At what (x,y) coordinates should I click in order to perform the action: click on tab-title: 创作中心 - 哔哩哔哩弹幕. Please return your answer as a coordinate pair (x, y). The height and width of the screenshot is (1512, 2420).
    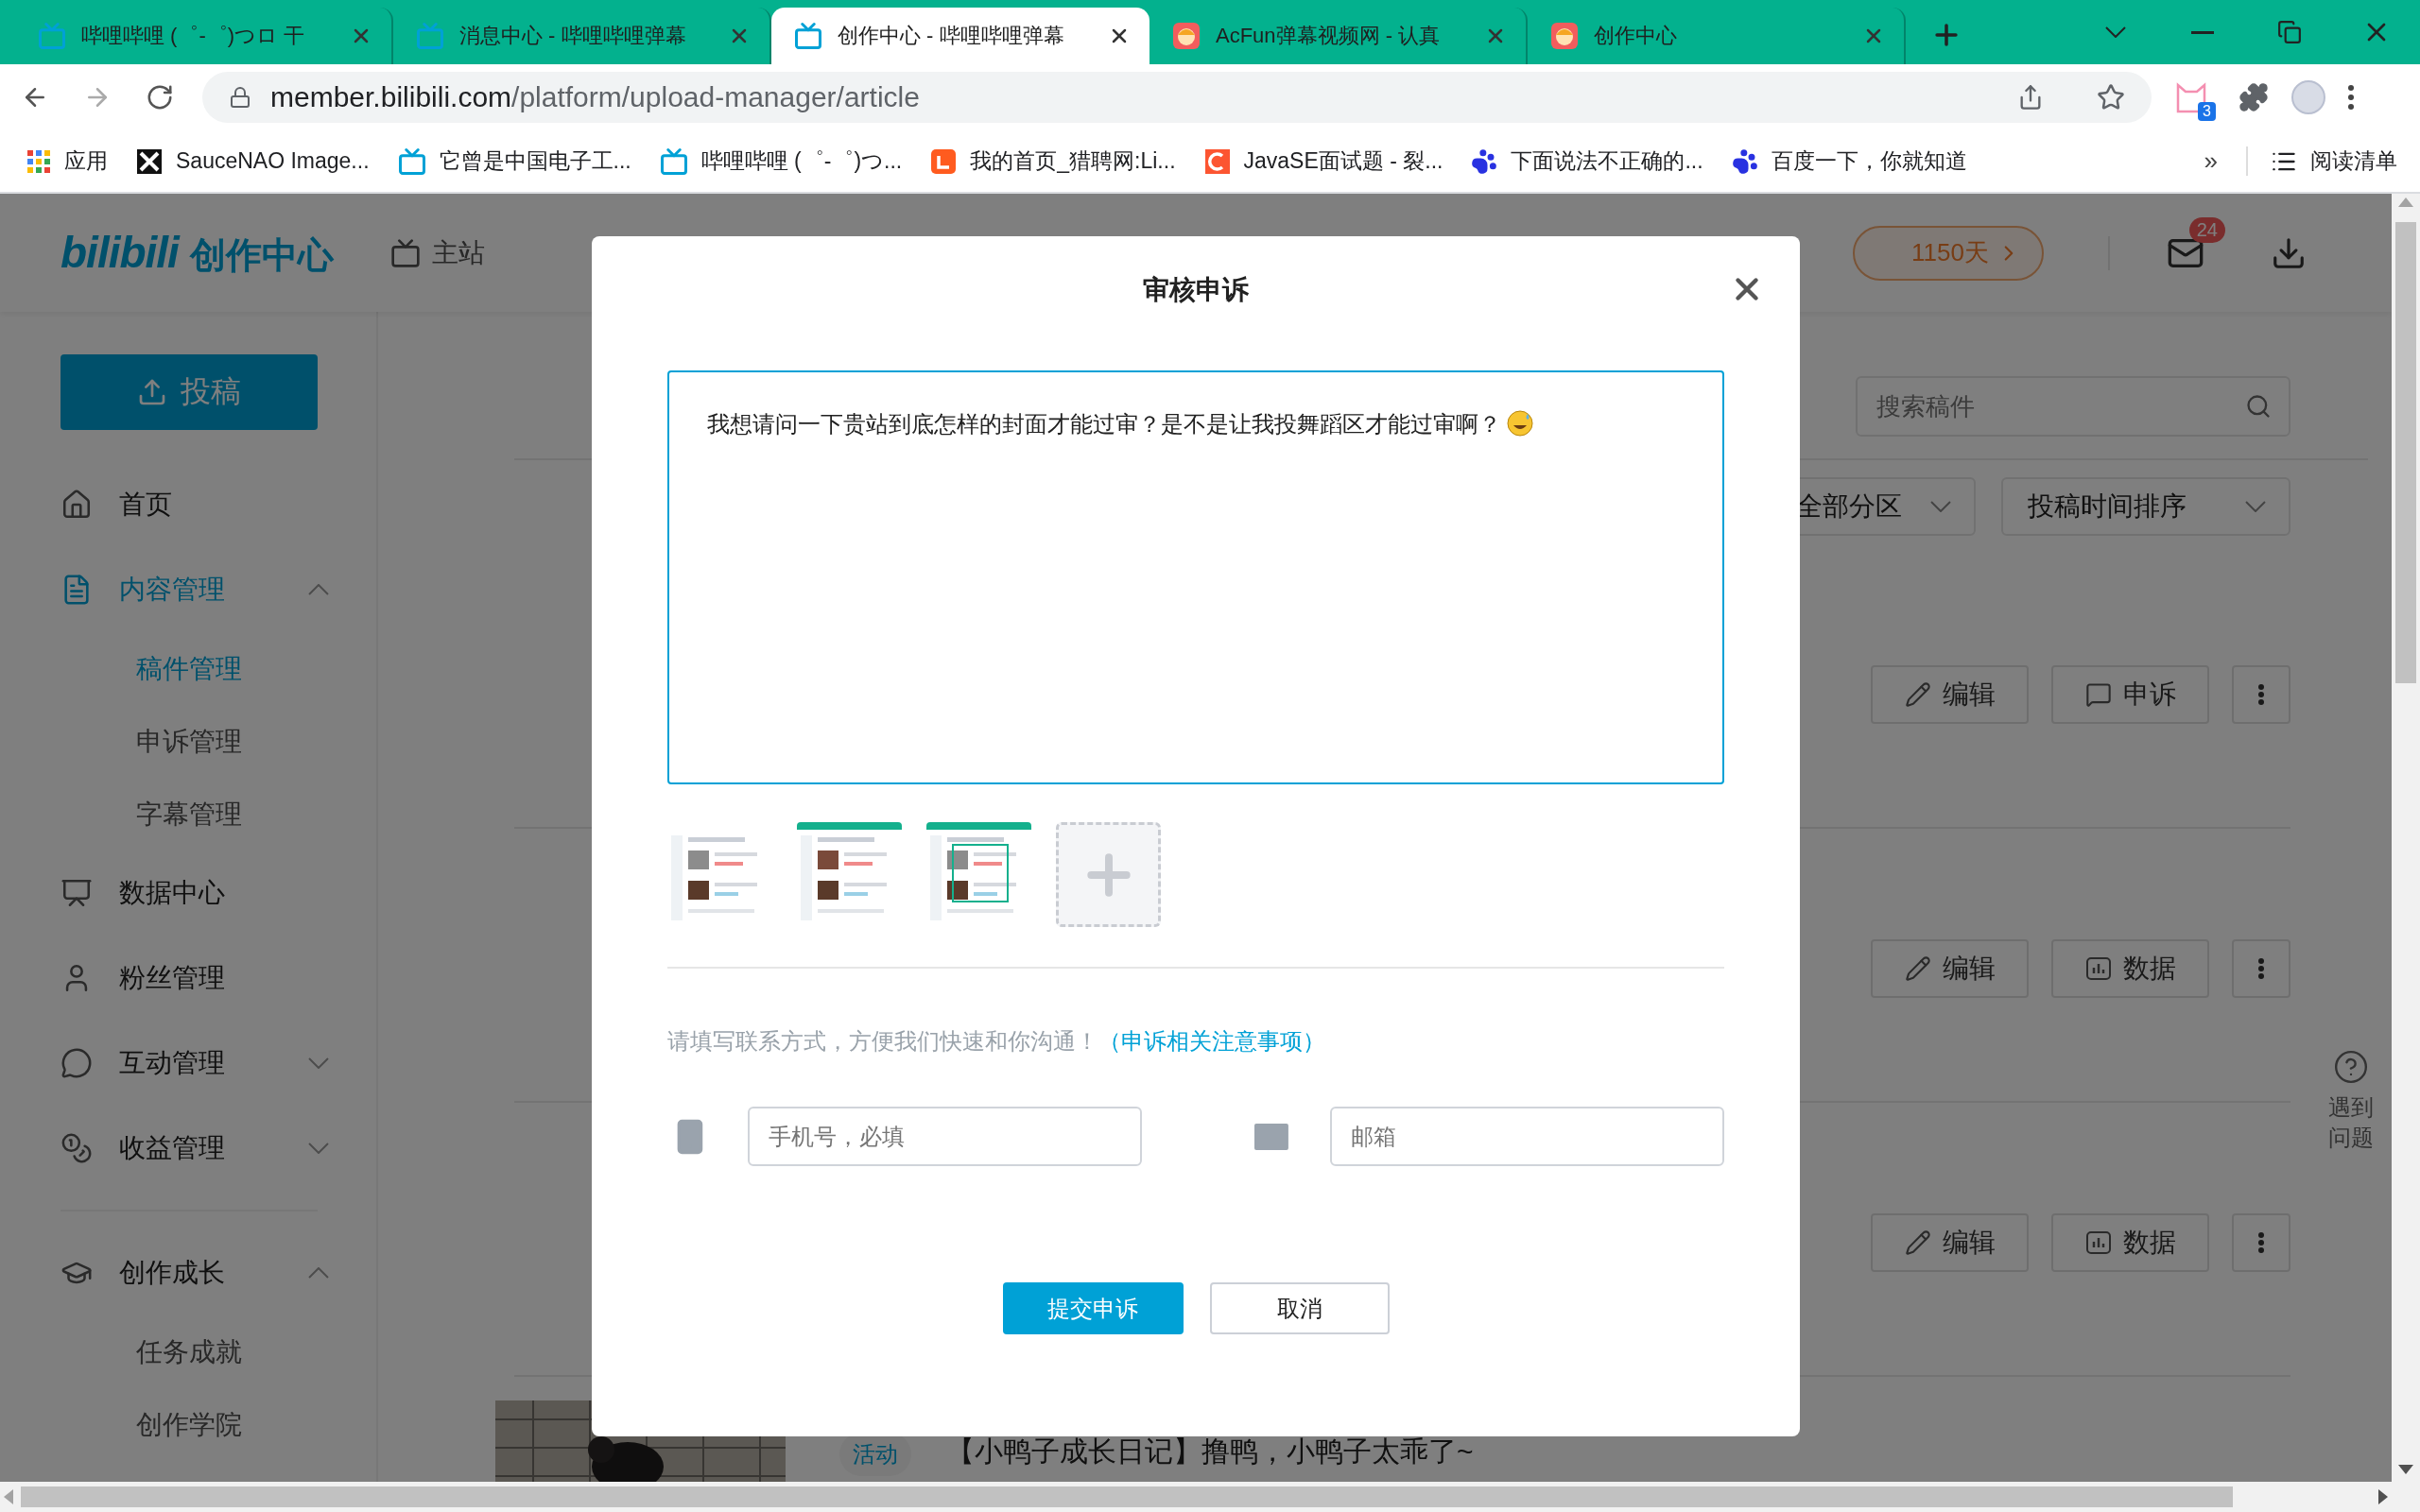
    Looking at the image, I should click on (952, 36).